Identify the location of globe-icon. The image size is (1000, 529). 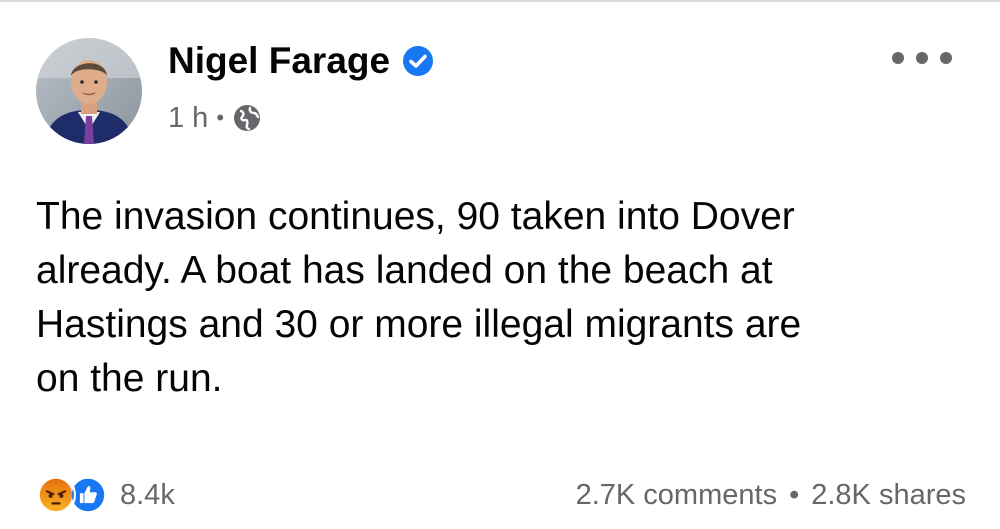
(247, 118).